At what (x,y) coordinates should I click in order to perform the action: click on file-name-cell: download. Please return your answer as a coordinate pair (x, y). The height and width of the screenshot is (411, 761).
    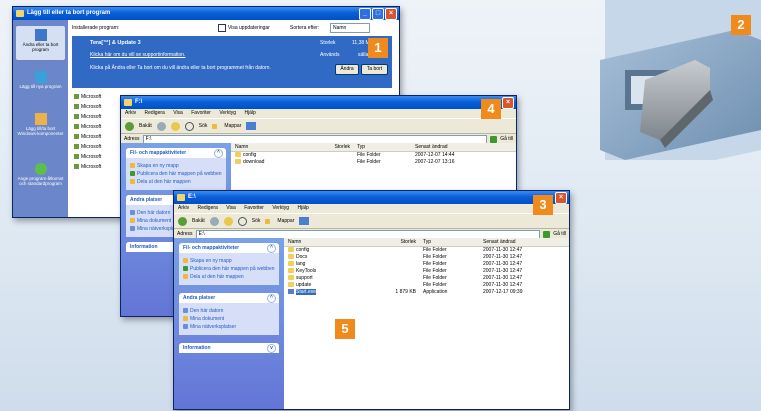
    Looking at the image, I should click on (270, 162).